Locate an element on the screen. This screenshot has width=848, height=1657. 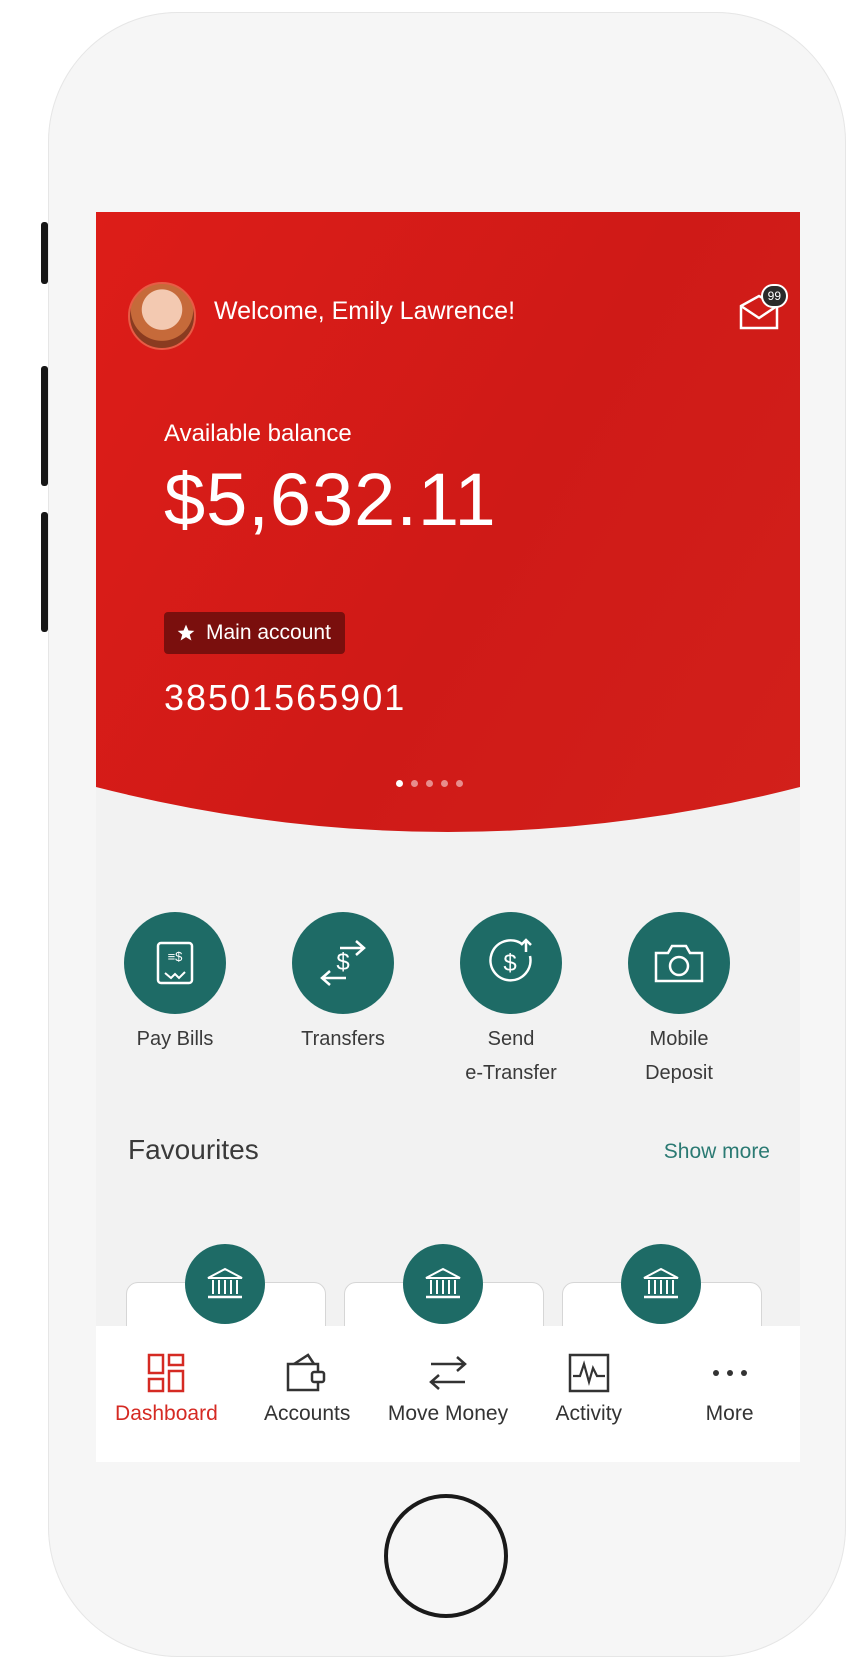
camera-icon is located at coordinates (679, 963).